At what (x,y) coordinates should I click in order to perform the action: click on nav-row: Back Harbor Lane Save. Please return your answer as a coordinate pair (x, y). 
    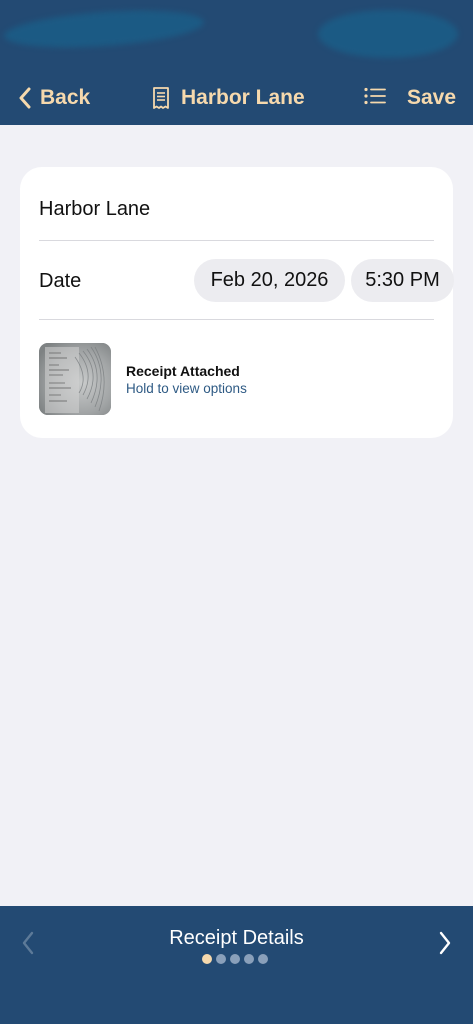
    Looking at the image, I should click on (236, 98).